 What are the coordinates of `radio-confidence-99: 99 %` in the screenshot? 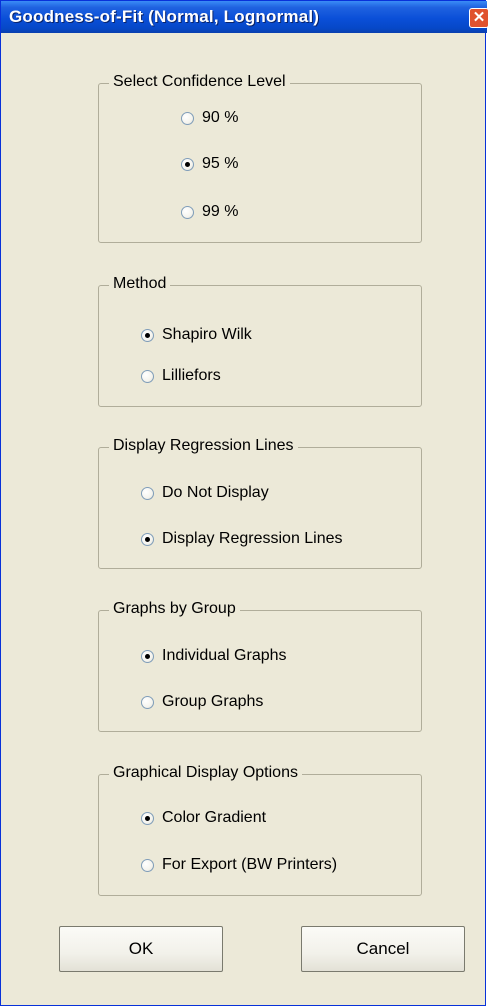 It's located at (209, 212).